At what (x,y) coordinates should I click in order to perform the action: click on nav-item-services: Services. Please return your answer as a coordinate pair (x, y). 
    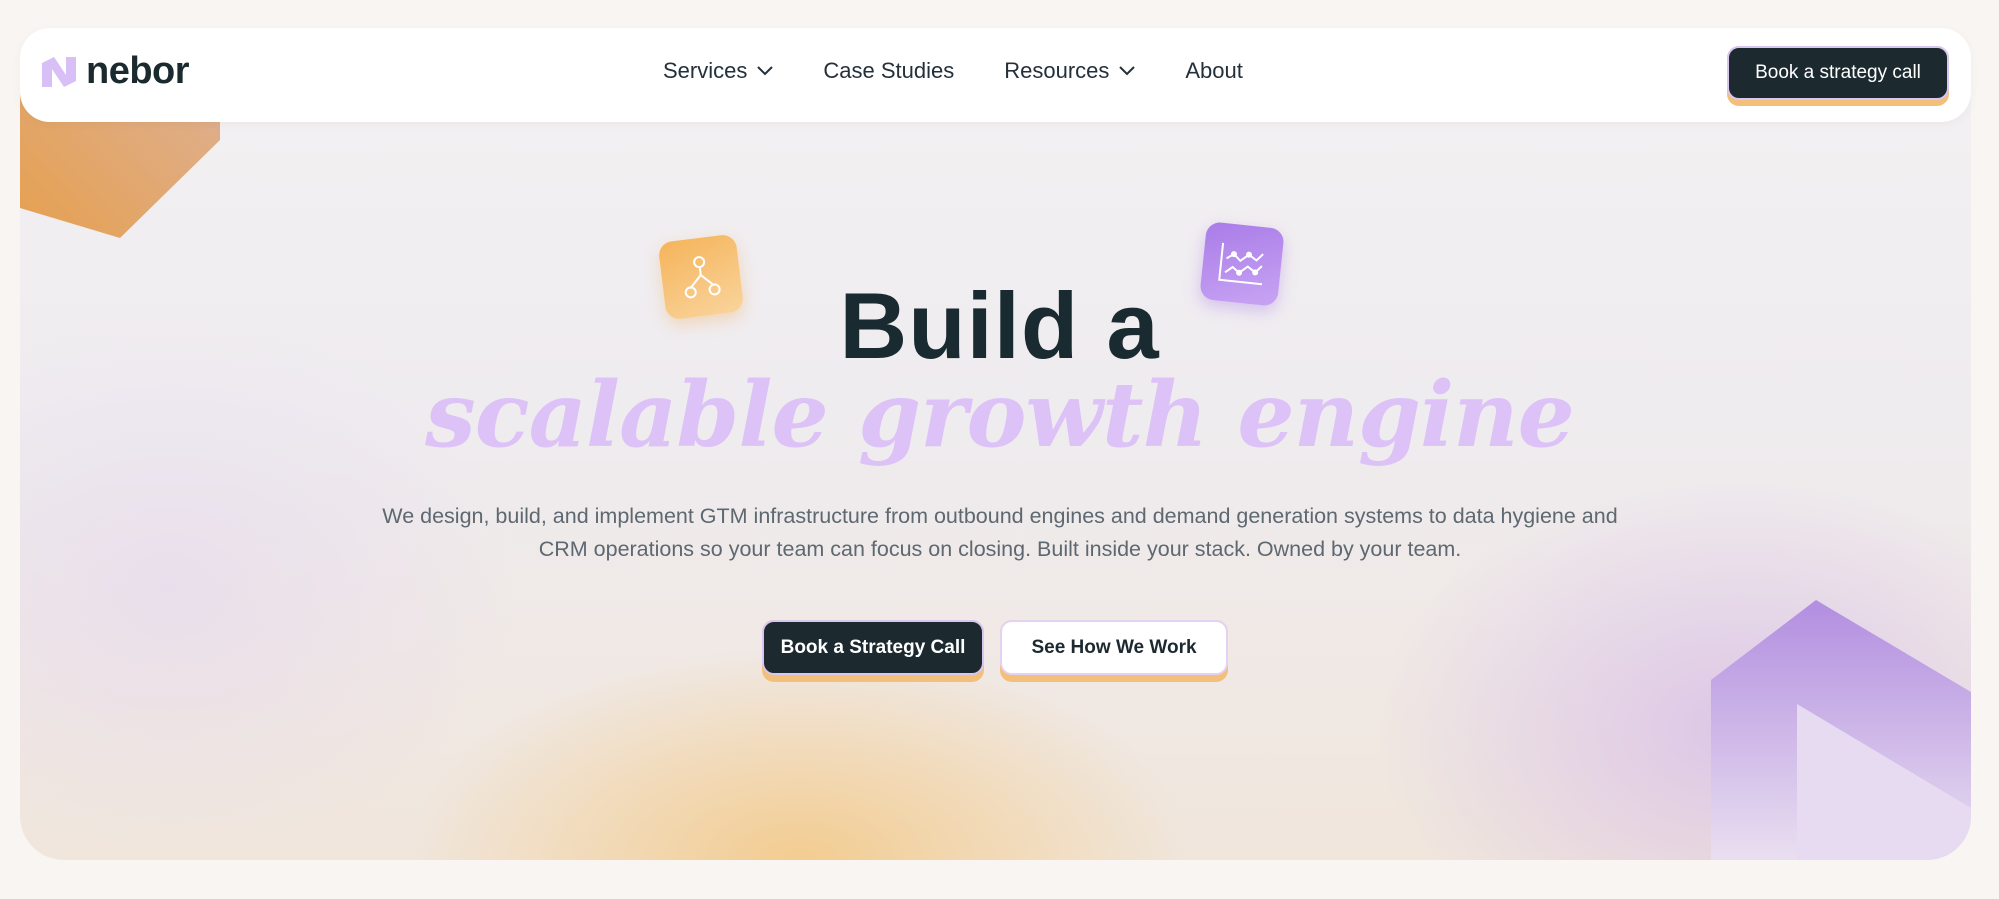
    Looking at the image, I should click on (718, 71).